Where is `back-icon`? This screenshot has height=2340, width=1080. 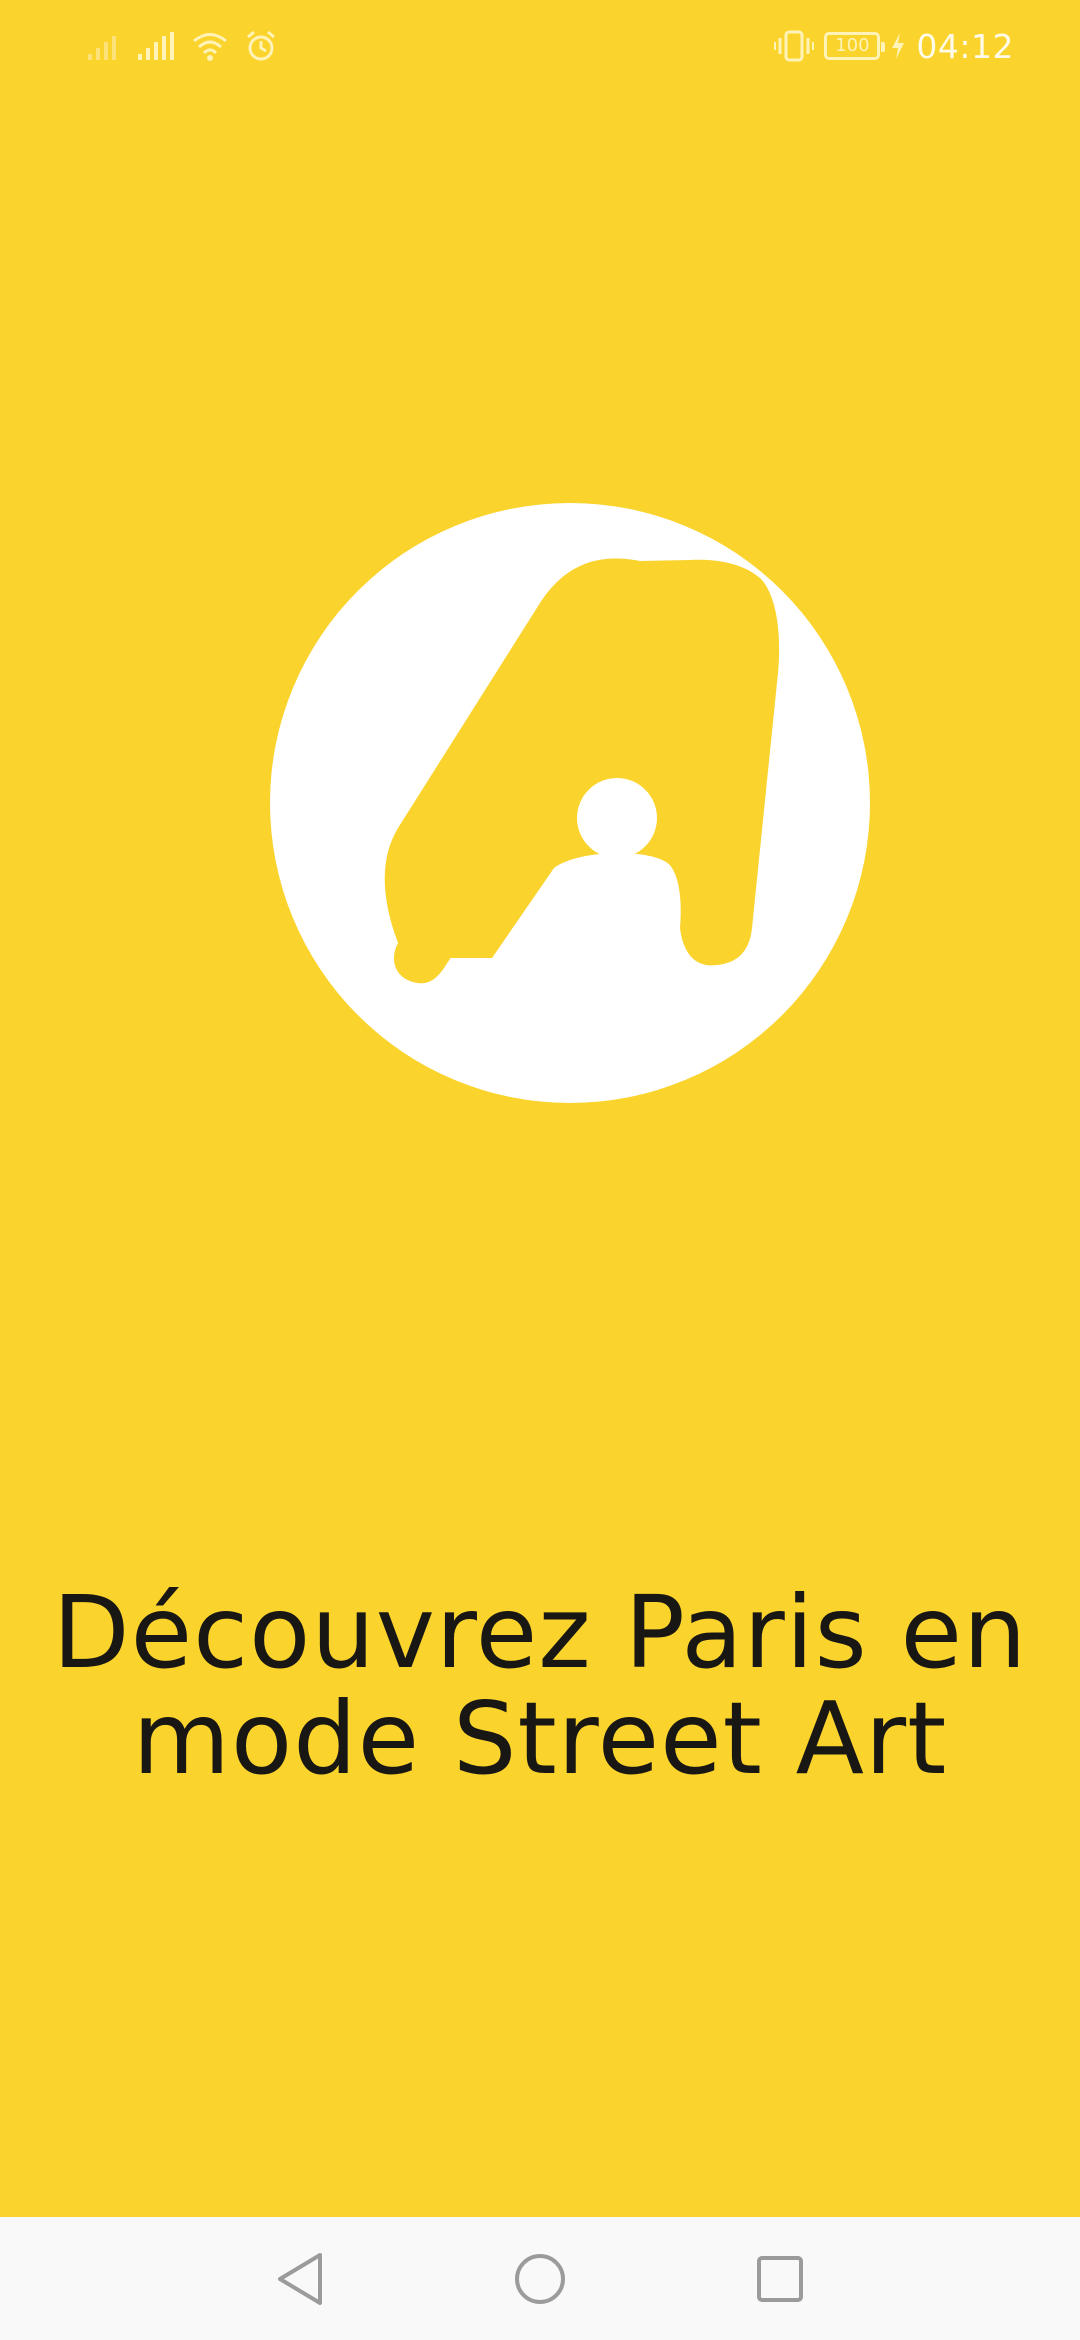
back-icon is located at coordinates (300, 2279).